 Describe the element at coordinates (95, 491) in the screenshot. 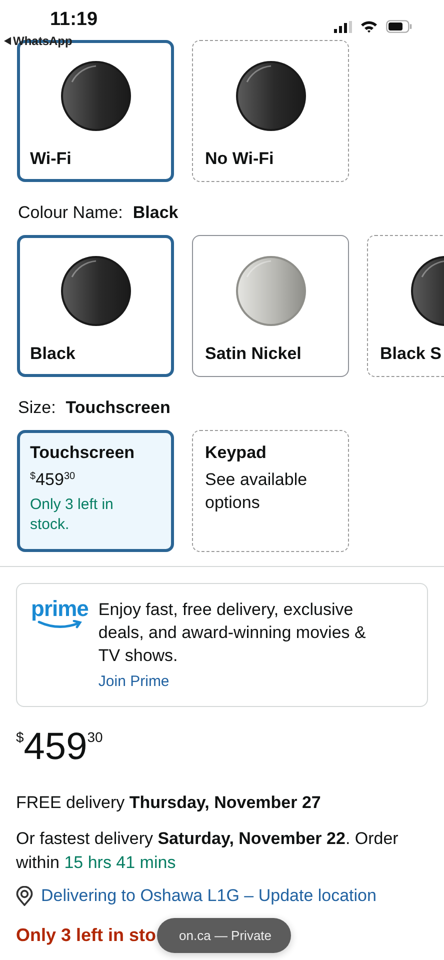

I see `size-option: Touchscreen $^{$}$459$^{30}$ Only 3 left in stock.` at that location.